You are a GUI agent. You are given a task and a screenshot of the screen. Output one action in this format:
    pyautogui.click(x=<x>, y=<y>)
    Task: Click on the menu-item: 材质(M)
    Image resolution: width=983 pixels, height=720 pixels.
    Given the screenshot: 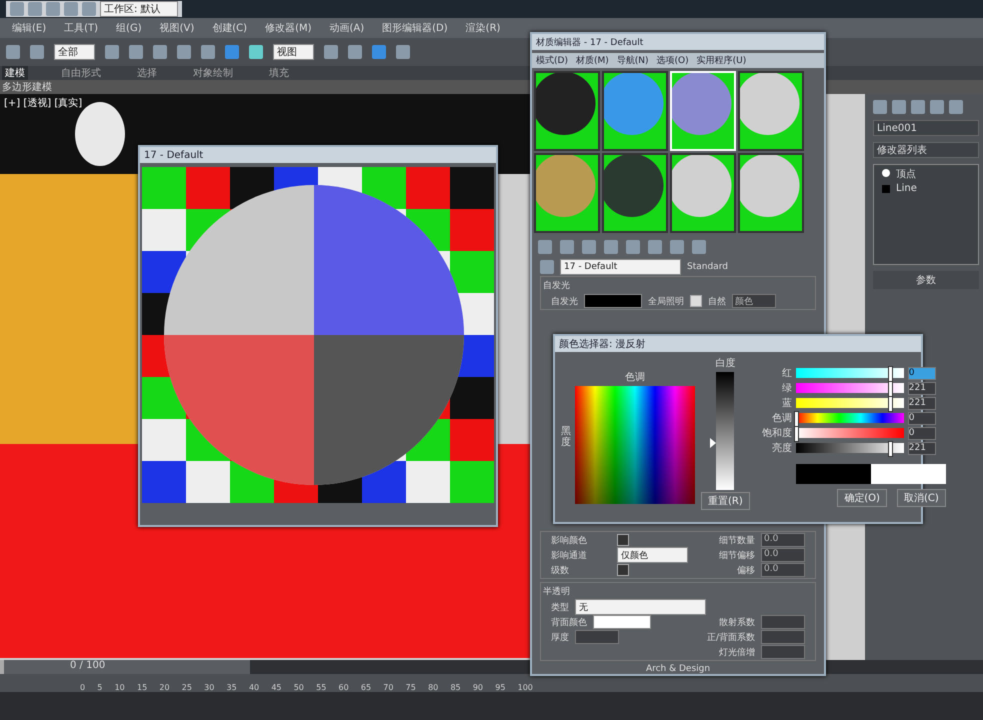 What is the action you would take?
    pyautogui.click(x=592, y=60)
    